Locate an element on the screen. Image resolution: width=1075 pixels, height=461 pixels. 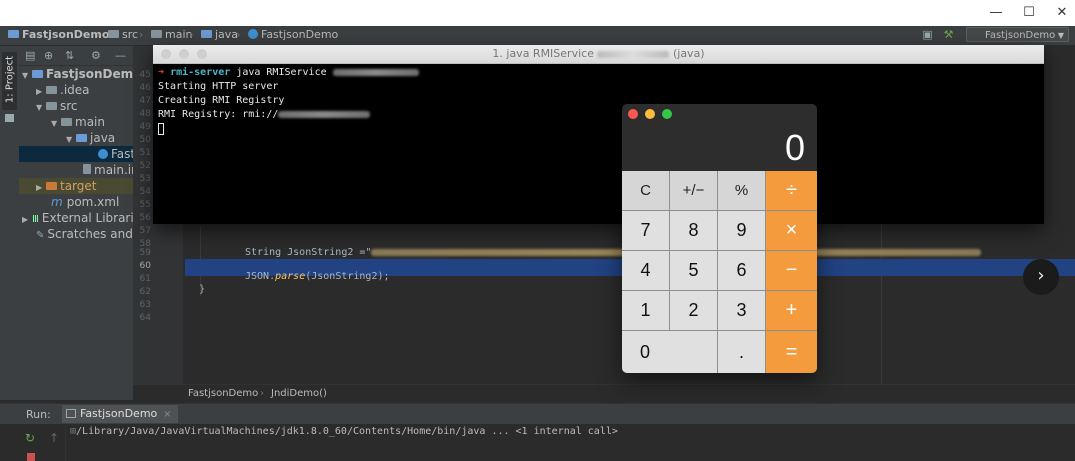
library-icon: Ⅲ is located at coordinates (35, 219).